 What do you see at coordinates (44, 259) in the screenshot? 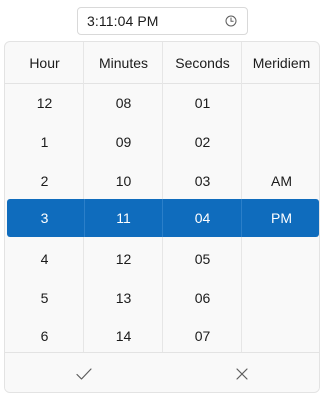
I see `hour-option: 4` at bounding box center [44, 259].